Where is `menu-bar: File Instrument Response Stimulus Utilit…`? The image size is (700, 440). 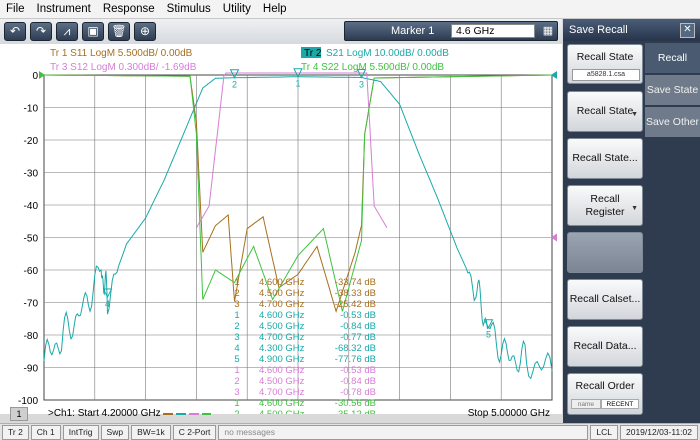
menu-bar: File Instrument Response Stimulus Utilit… is located at coordinates (350, 9).